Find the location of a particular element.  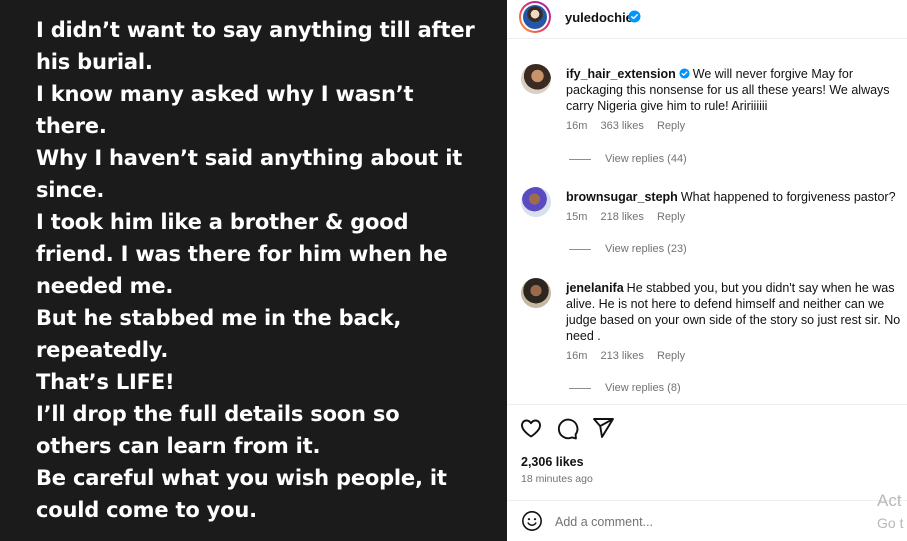

comment-meta: 16m 363 likes Reply is located at coordinates (630, 126).